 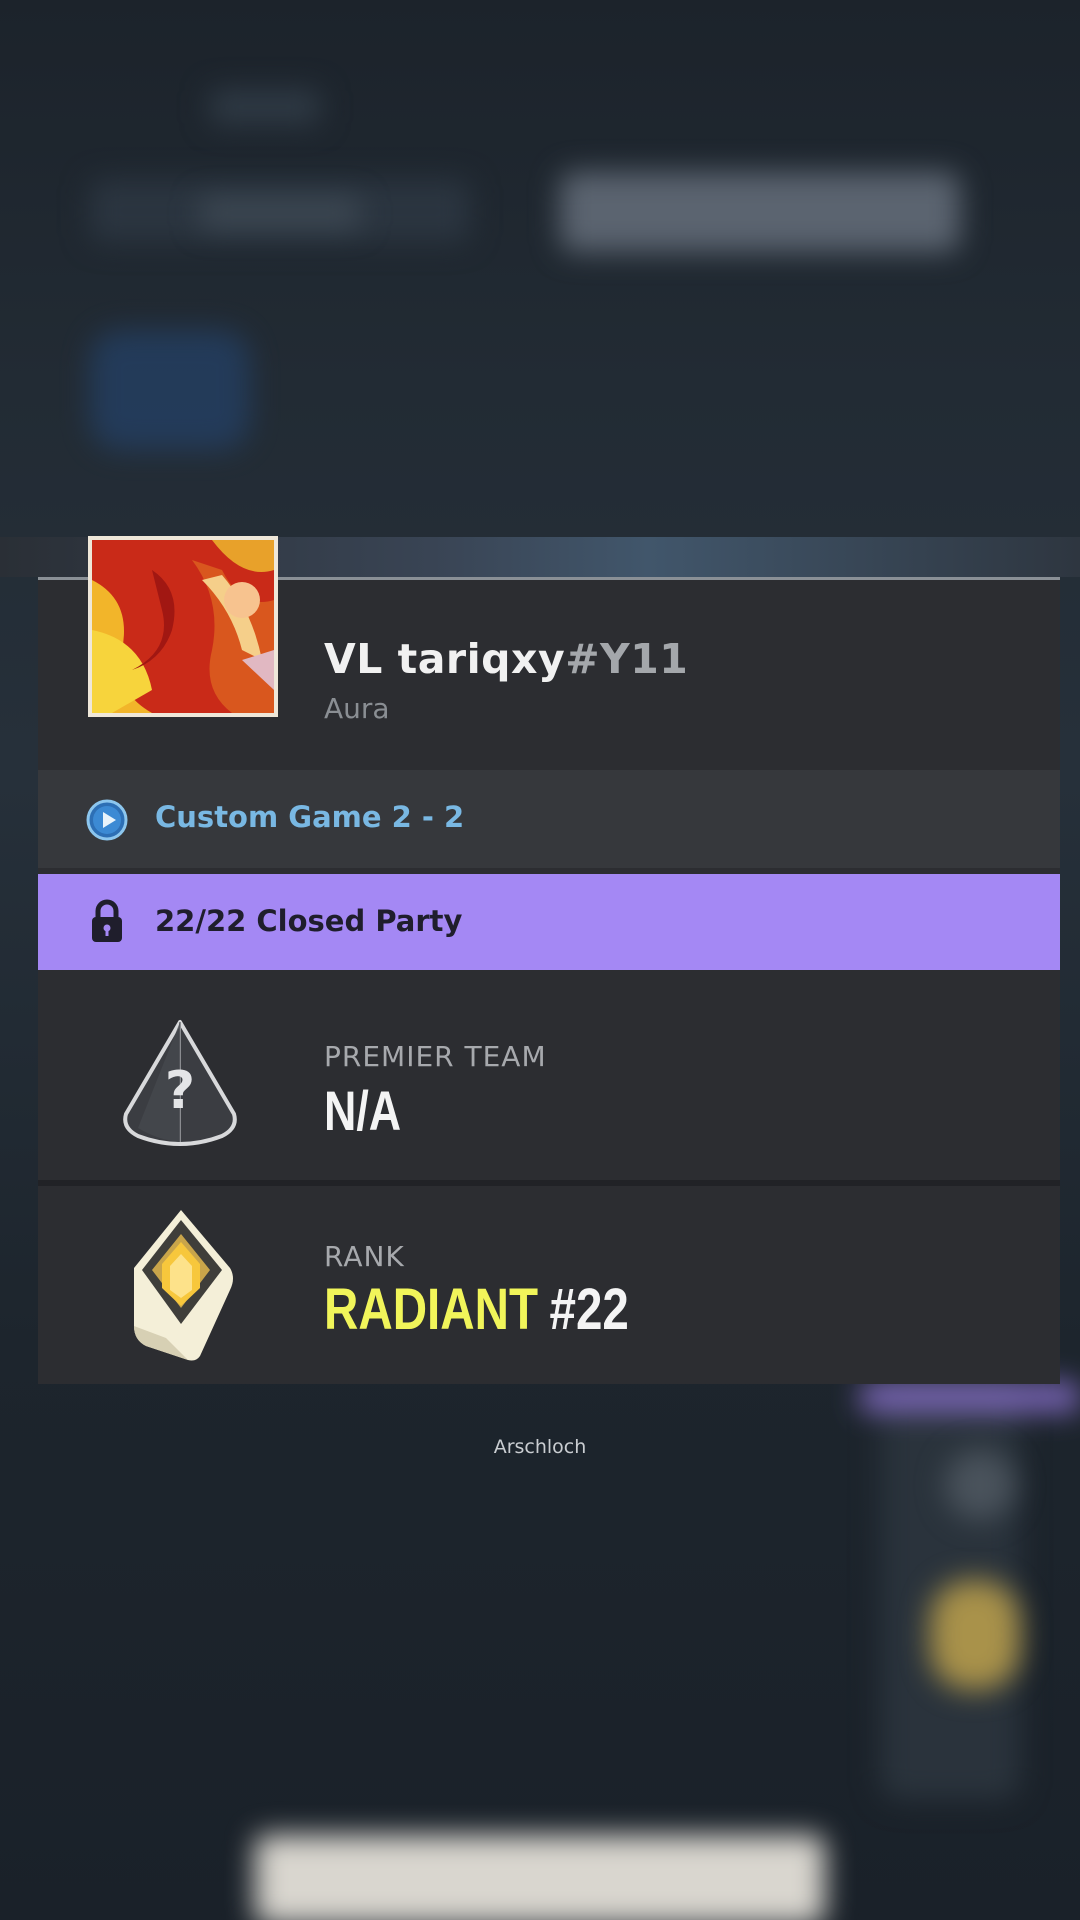 What do you see at coordinates (363, 1110) in the screenshot?
I see `premier-team-value: N/A` at bounding box center [363, 1110].